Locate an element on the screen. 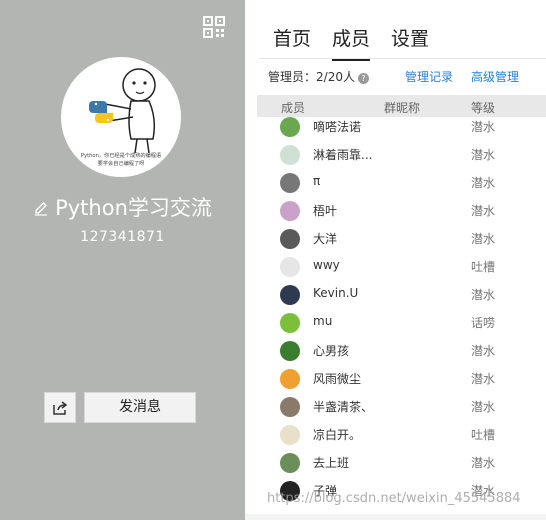  group-name-text: Python学习交流 is located at coordinates (133, 208).